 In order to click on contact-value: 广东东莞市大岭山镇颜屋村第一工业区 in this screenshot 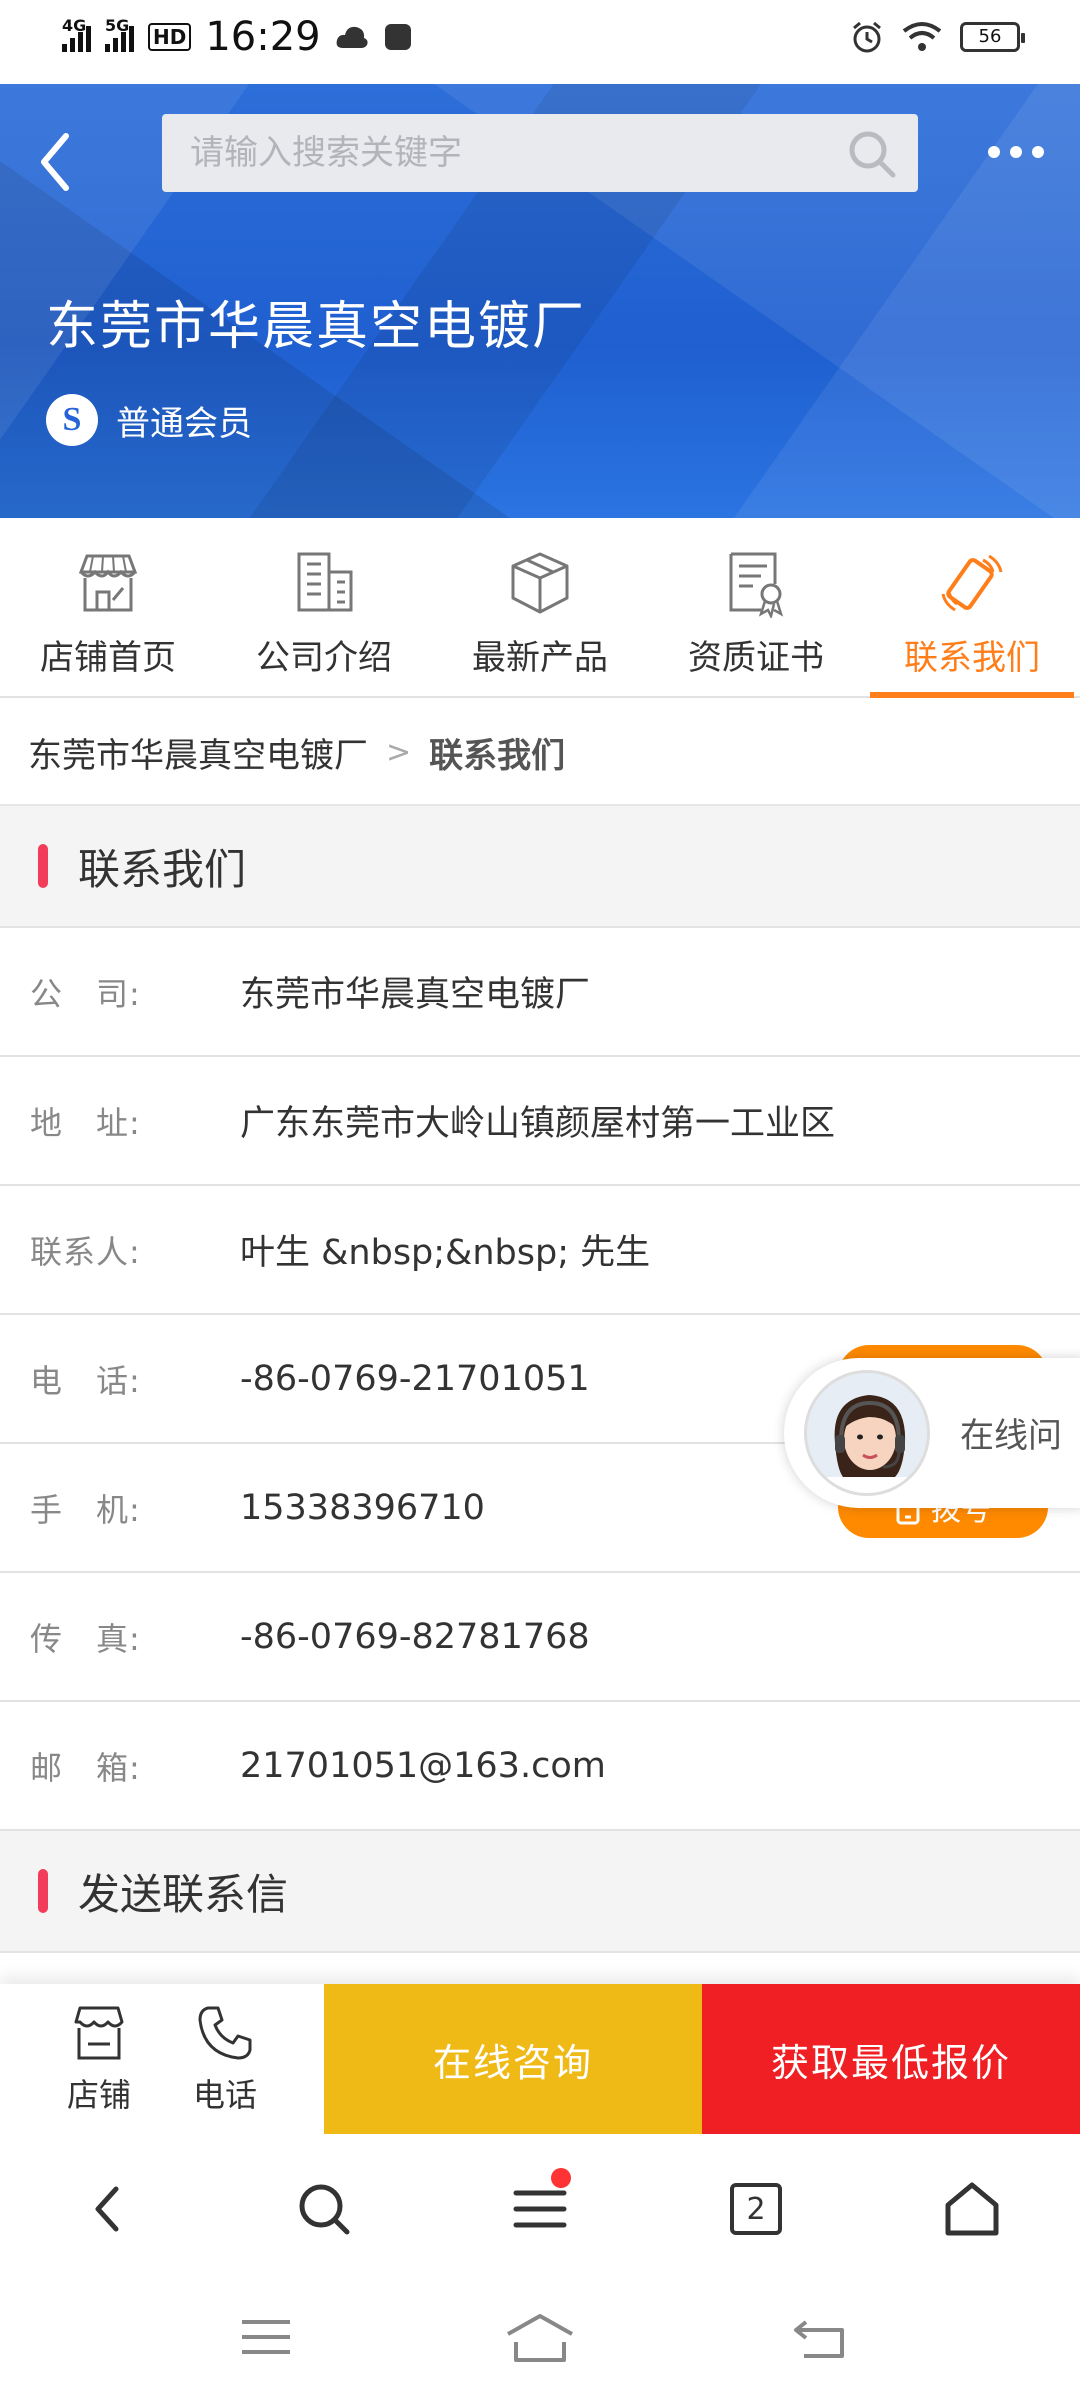, I will do `click(538, 1124)`.